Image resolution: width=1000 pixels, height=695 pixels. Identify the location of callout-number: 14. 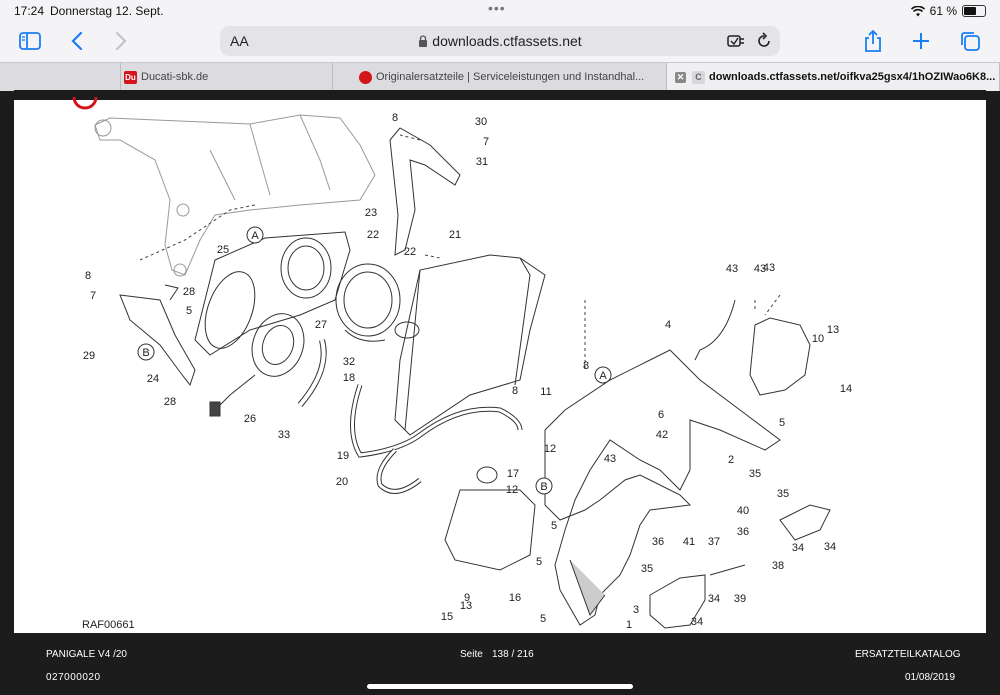
(846, 389).